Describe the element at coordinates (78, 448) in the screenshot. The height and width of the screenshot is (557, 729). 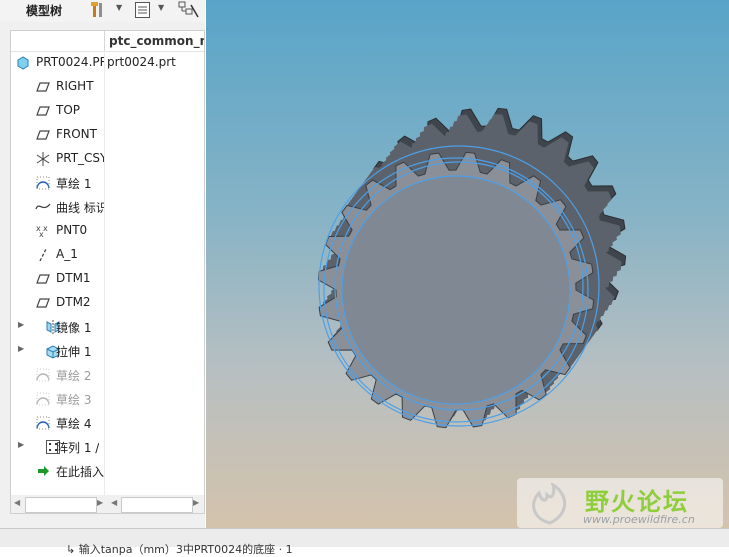
I see `tree-item-label: 阵列 1 /` at that location.